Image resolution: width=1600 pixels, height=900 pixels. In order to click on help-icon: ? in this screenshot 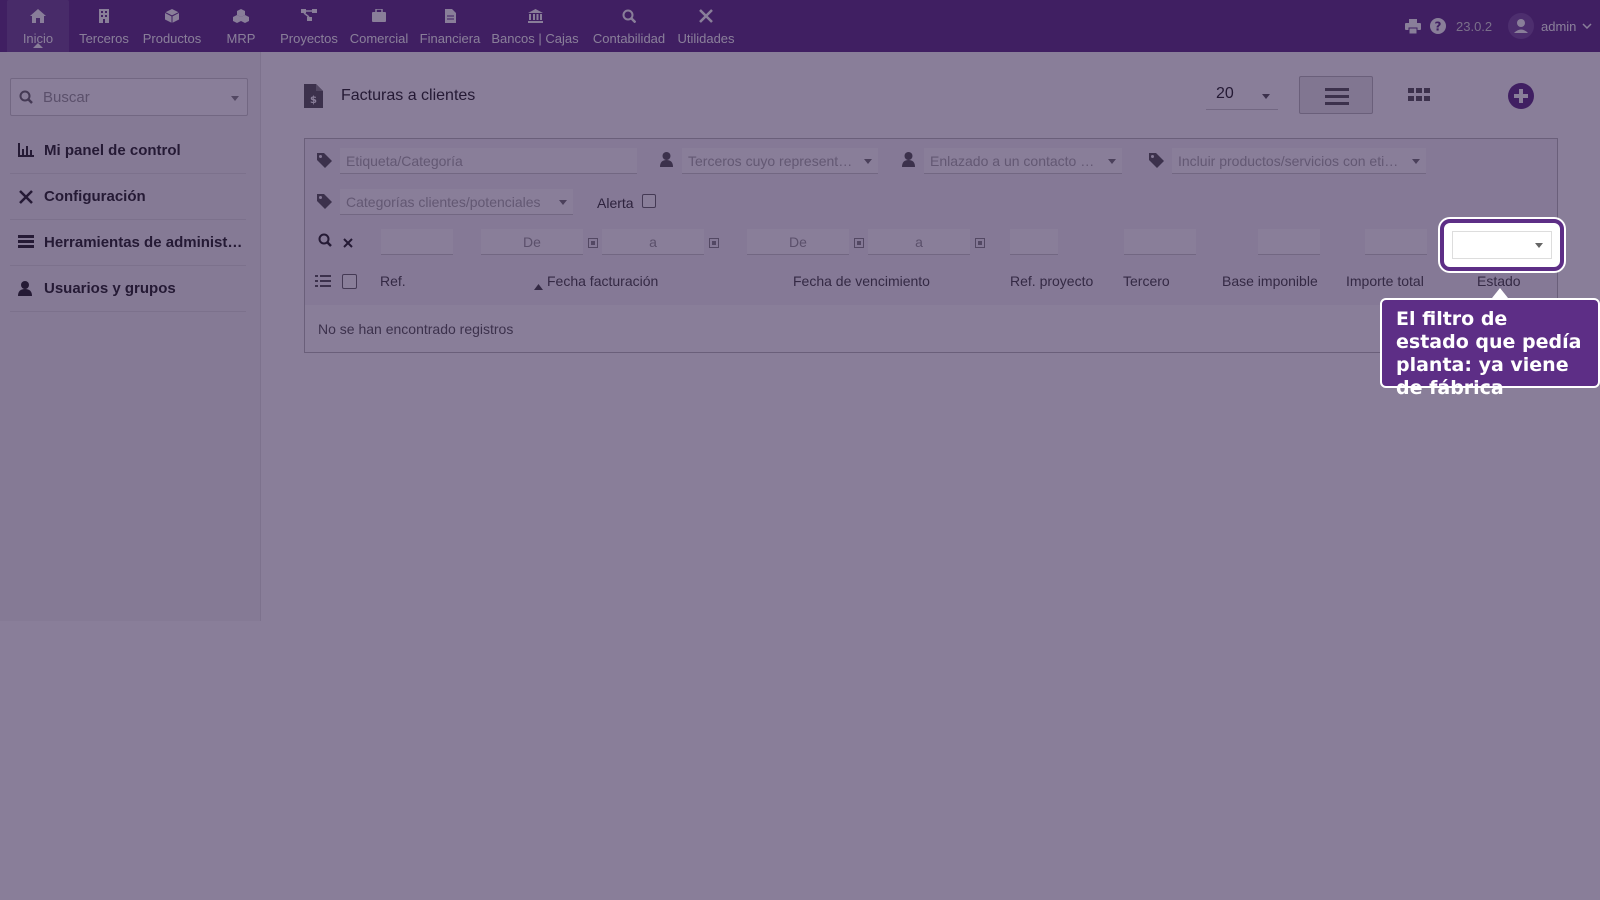, I will do `click(1438, 26)`.